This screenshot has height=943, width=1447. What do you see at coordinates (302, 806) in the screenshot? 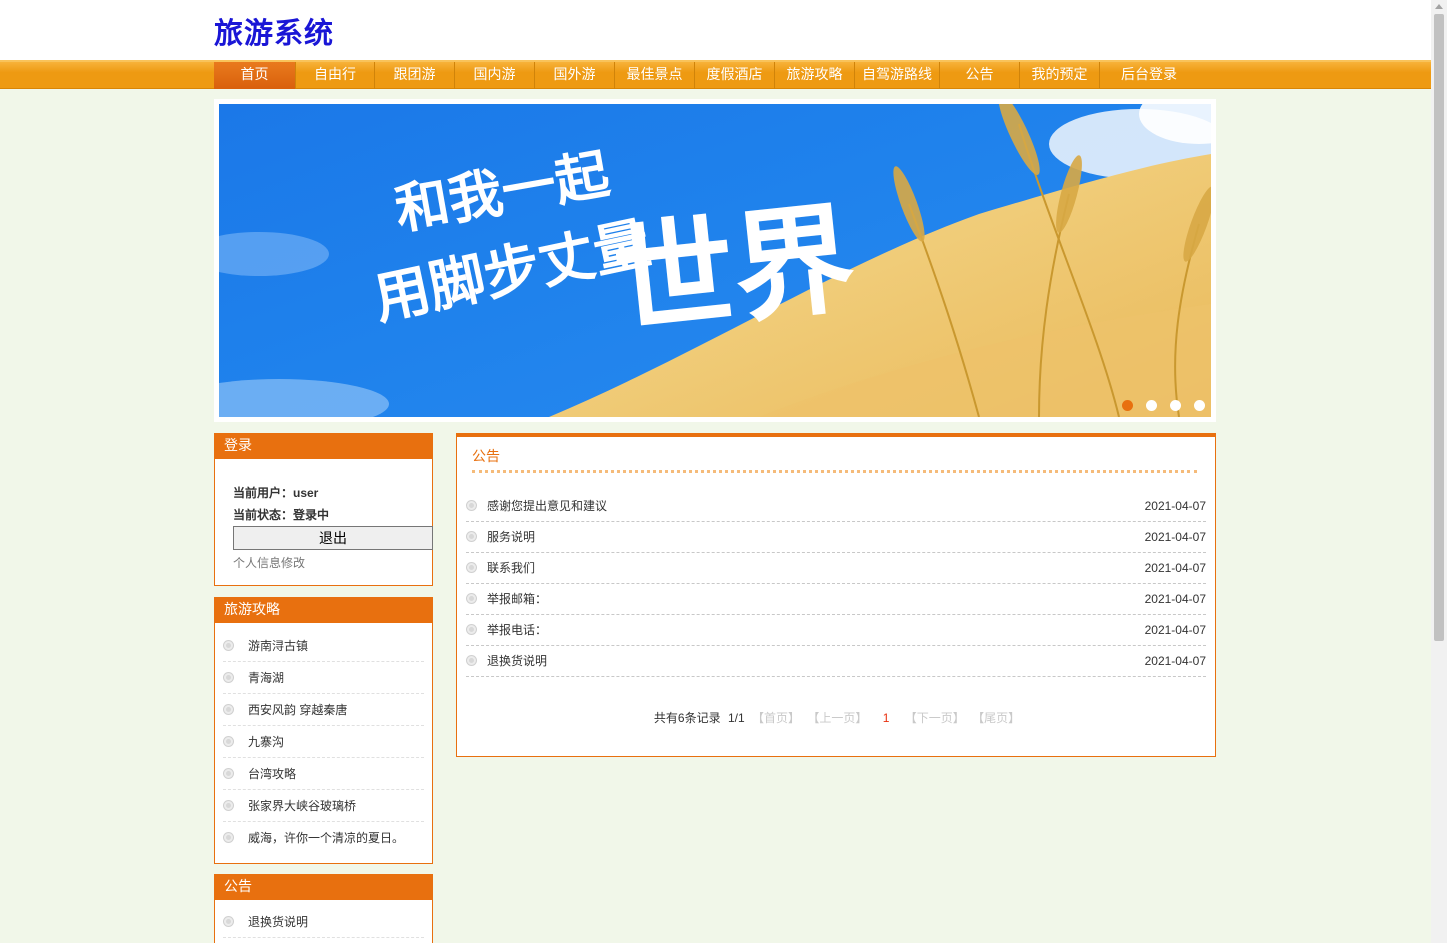
I see `guide-title: 张家界大峡谷玻璃桥` at bounding box center [302, 806].